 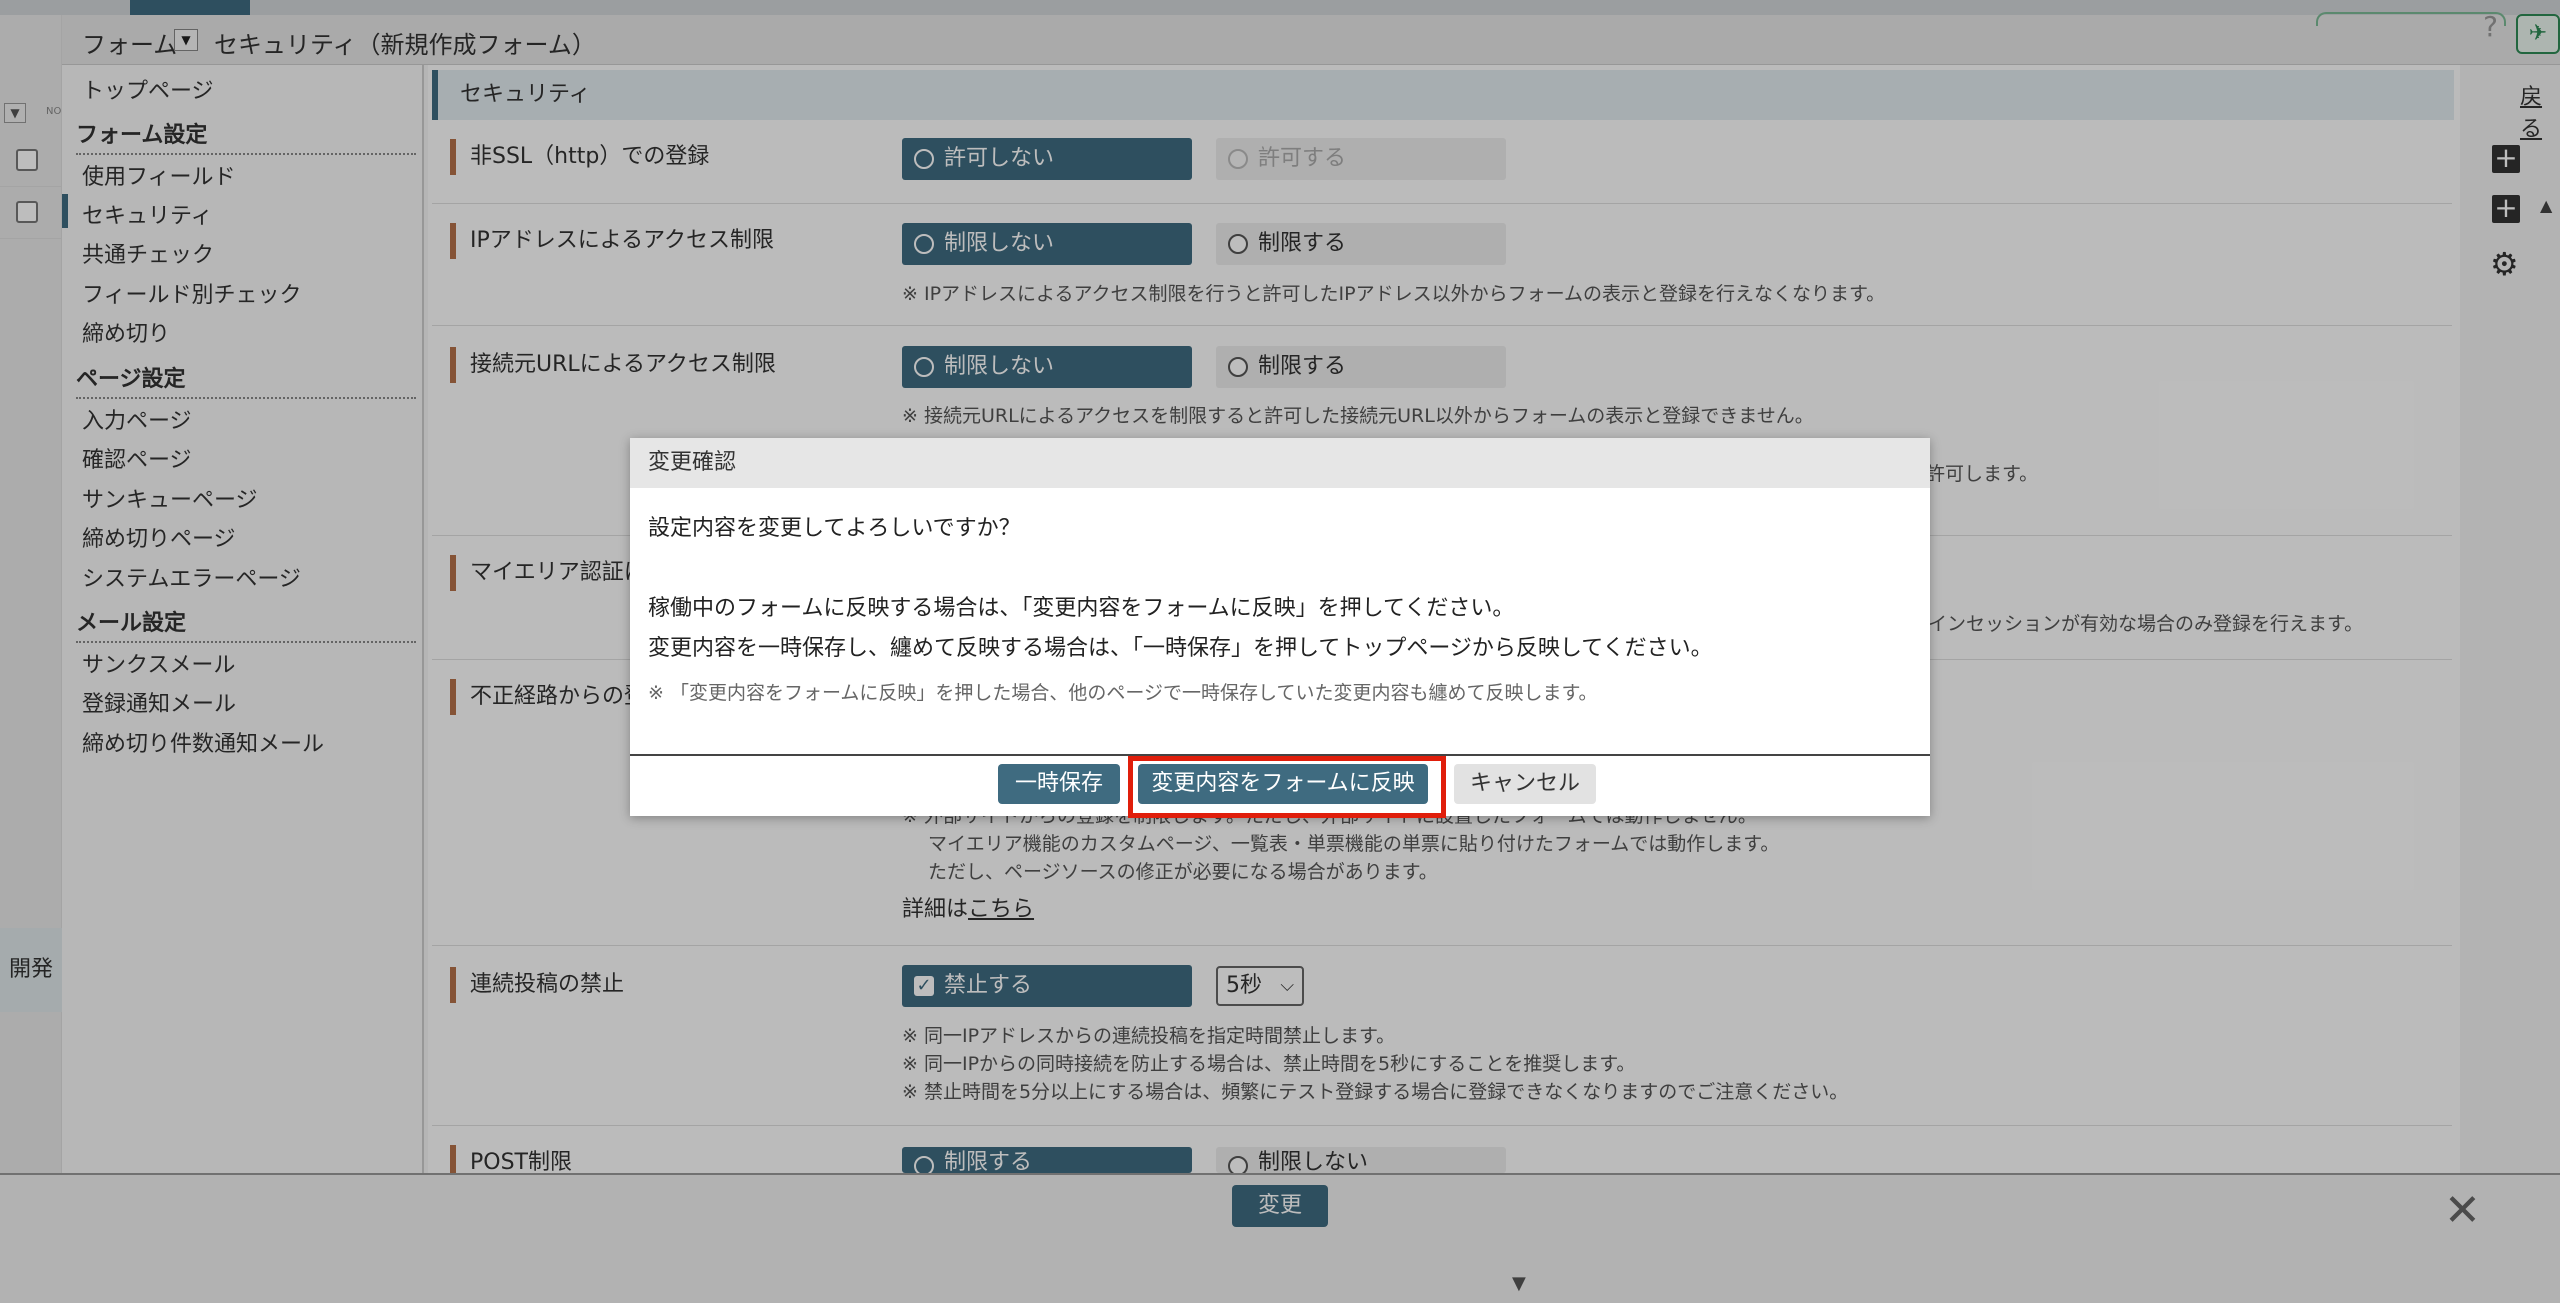 What do you see at coordinates (1280, 463) in the screenshot?
I see `dialog-title: 変更確認` at bounding box center [1280, 463].